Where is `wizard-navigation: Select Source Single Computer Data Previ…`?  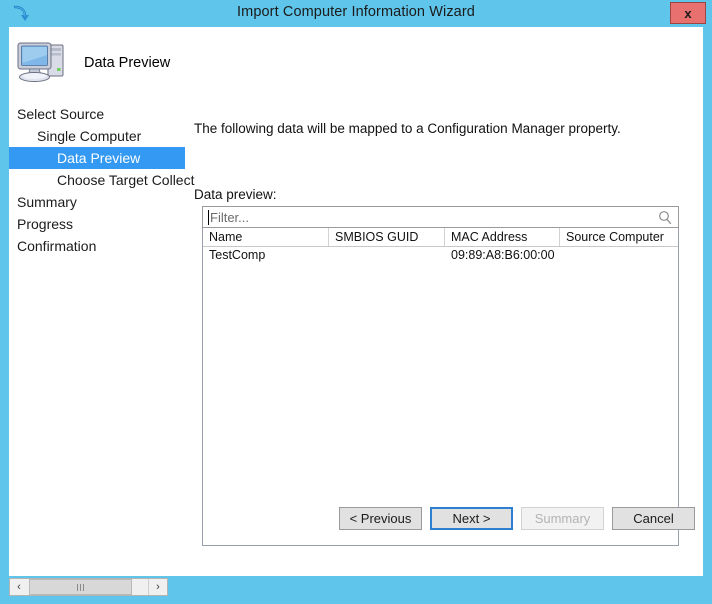 wizard-navigation: Select Source Single Computer Data Previ… is located at coordinates (101, 180).